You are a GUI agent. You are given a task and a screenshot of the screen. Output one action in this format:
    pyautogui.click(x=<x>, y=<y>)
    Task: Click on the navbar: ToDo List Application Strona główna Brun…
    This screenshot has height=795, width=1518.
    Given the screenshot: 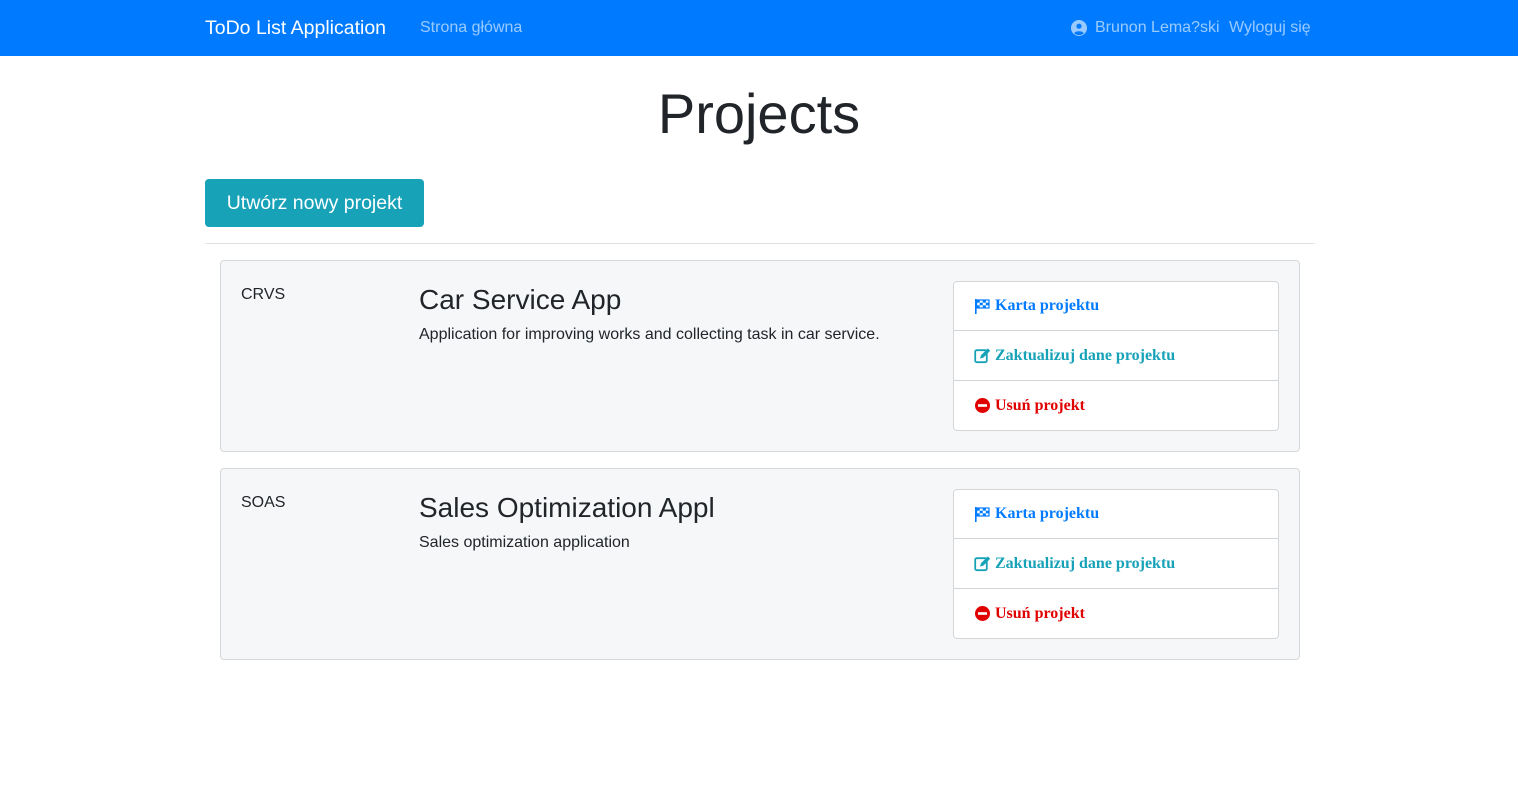 What is the action you would take?
    pyautogui.click(x=759, y=28)
    